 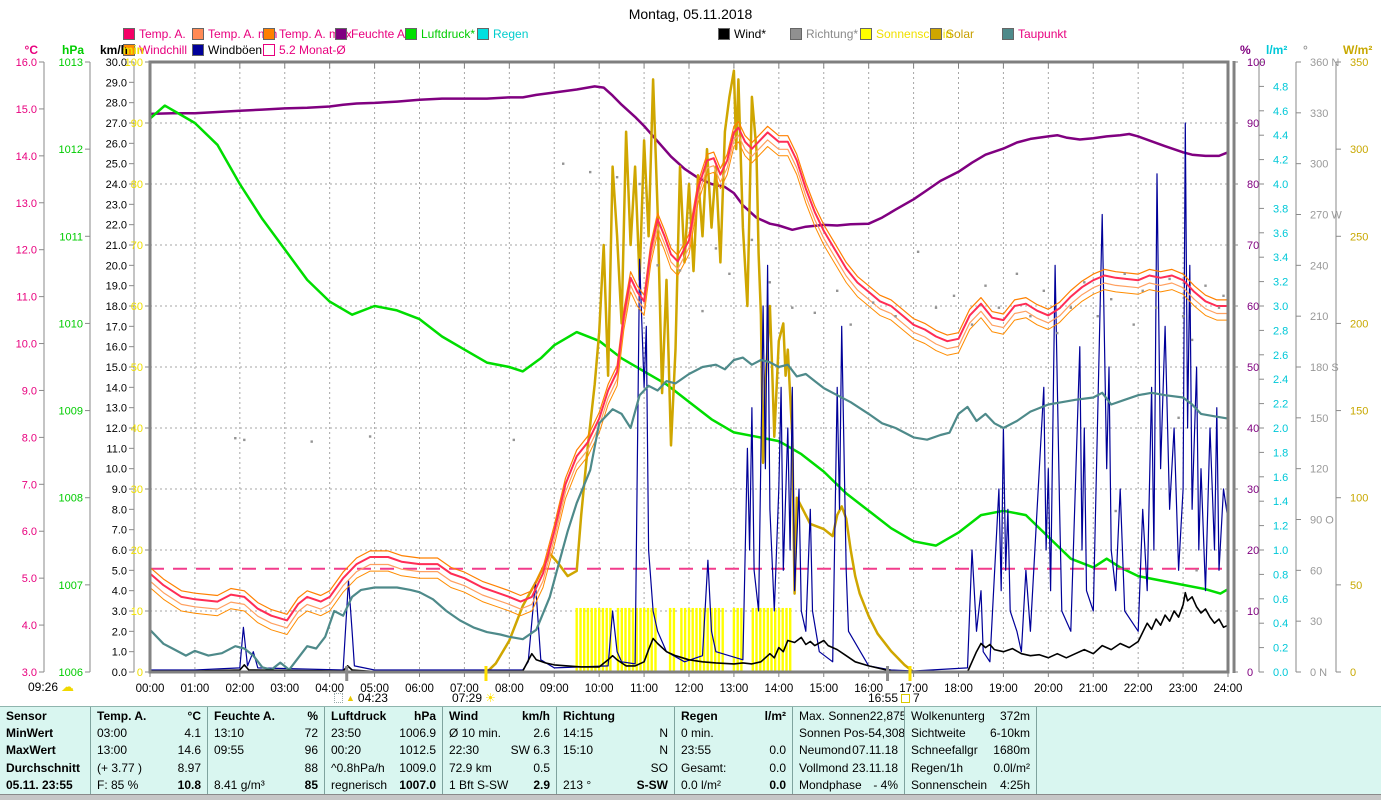 I want to click on row-label: Durchschnitt, so click(x=43, y=767).